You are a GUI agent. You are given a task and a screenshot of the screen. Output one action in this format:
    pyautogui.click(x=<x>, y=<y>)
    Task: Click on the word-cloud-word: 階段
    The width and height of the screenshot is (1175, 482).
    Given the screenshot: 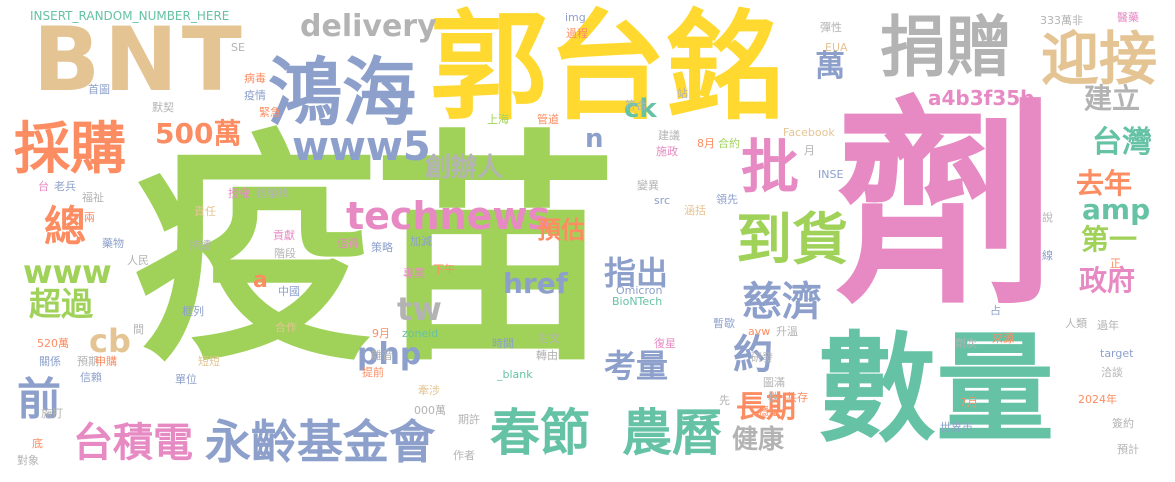 What is the action you would take?
    pyautogui.click(x=285, y=253)
    